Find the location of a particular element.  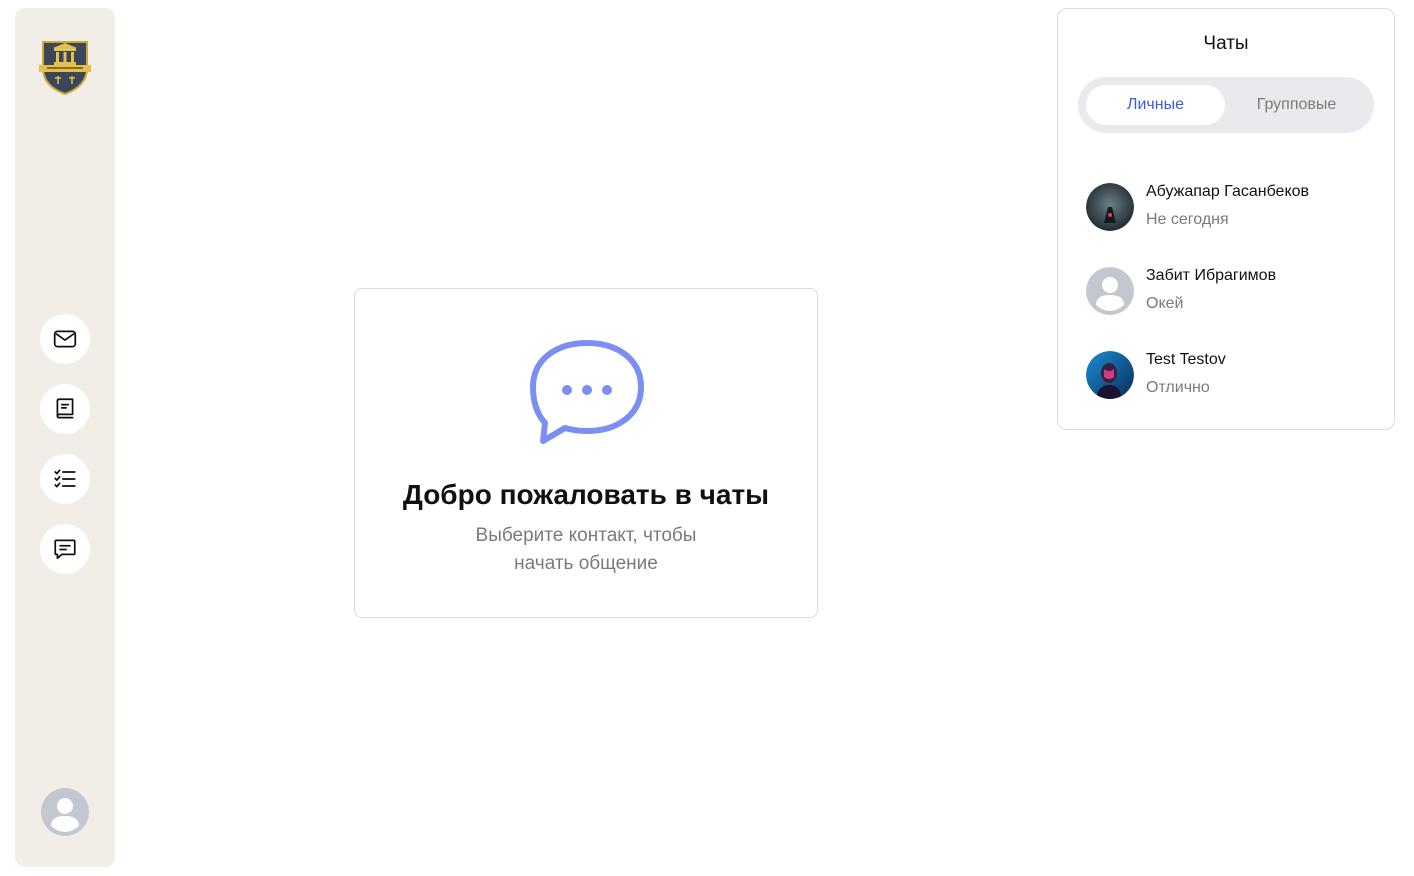

welcome-subtitle: Выберите контакт, чтобы начать общение is located at coordinates (586, 549).